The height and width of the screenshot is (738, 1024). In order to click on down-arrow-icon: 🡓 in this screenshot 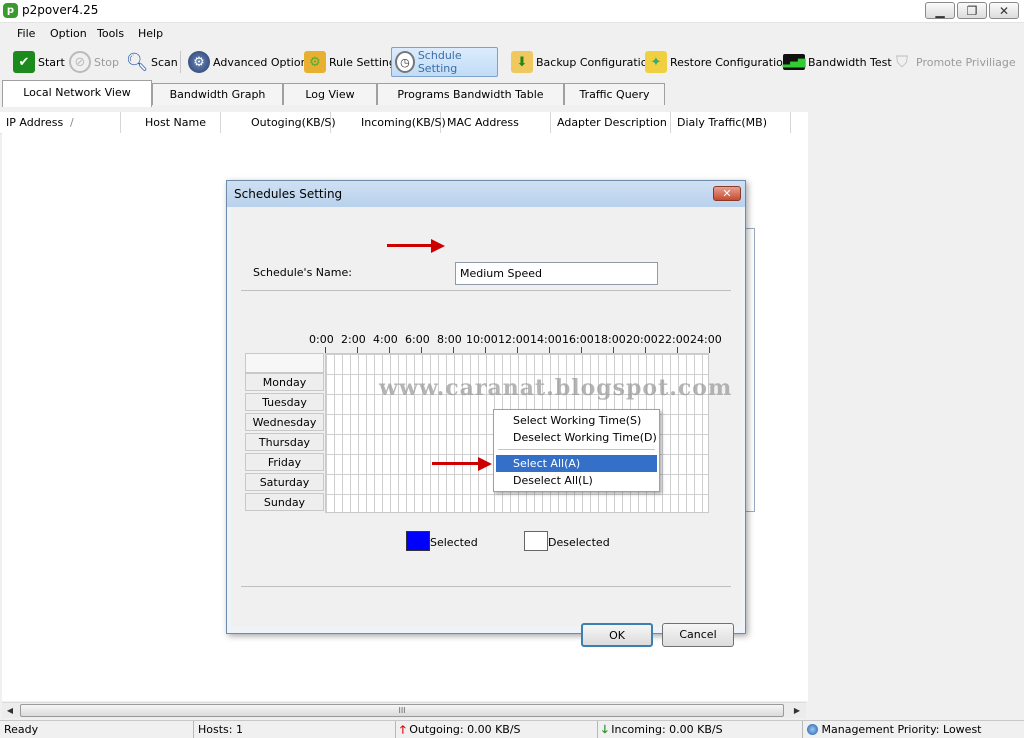, I will do `click(605, 729)`.